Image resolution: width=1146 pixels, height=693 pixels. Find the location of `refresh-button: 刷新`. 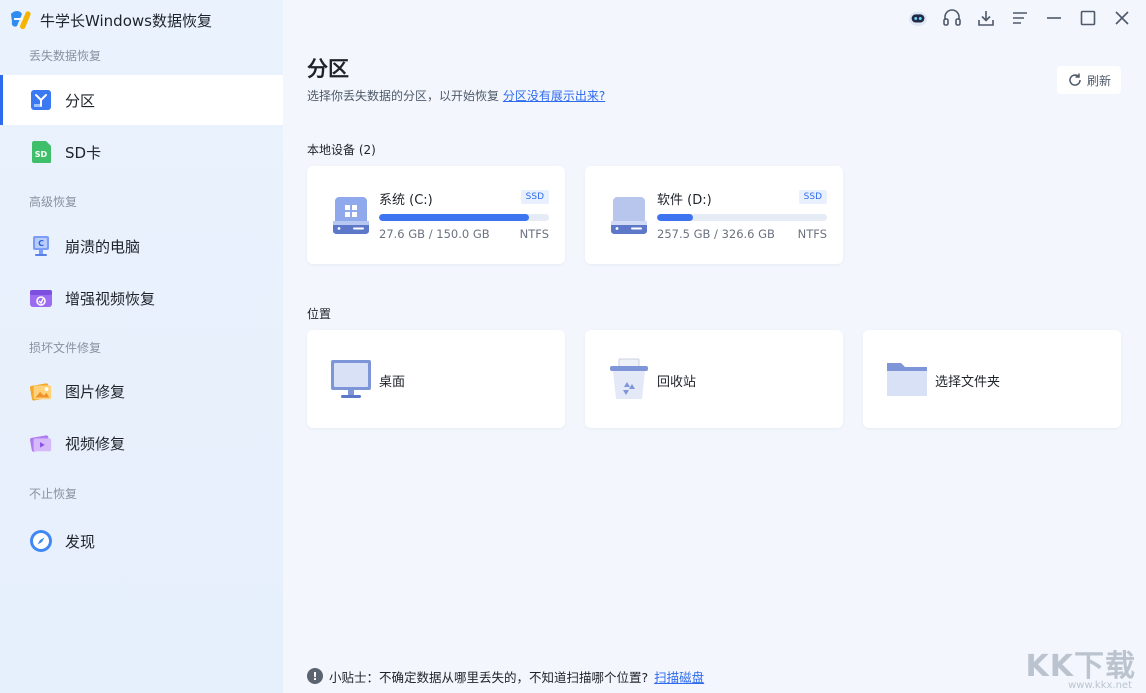

refresh-button: 刷新 is located at coordinates (1089, 80).